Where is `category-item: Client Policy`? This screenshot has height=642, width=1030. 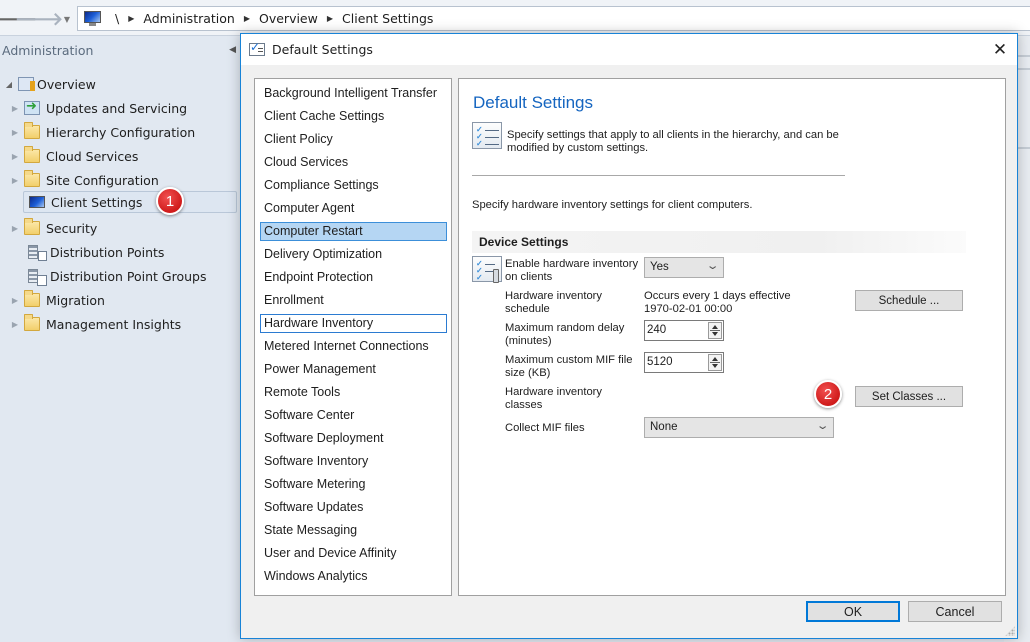
category-item: Client Policy is located at coordinates (353, 139).